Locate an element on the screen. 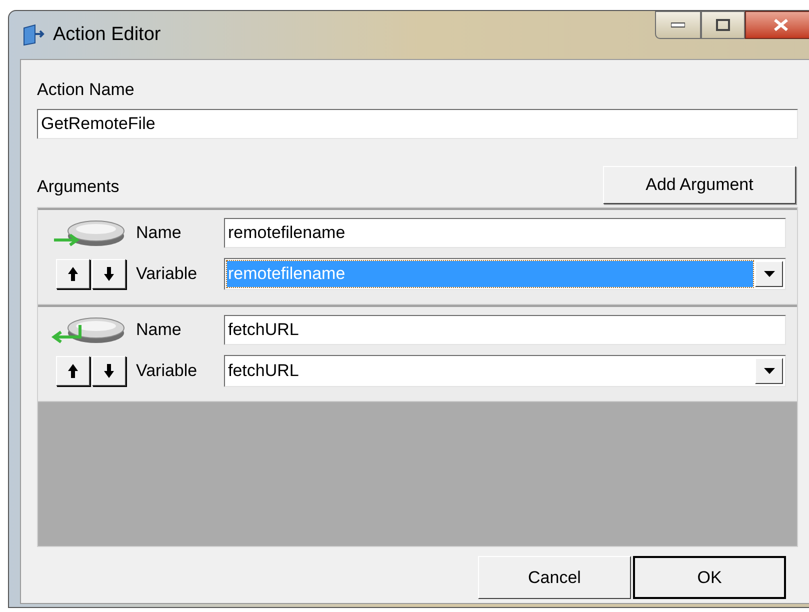 The height and width of the screenshot is (612, 809). close-icon is located at coordinates (781, 25).